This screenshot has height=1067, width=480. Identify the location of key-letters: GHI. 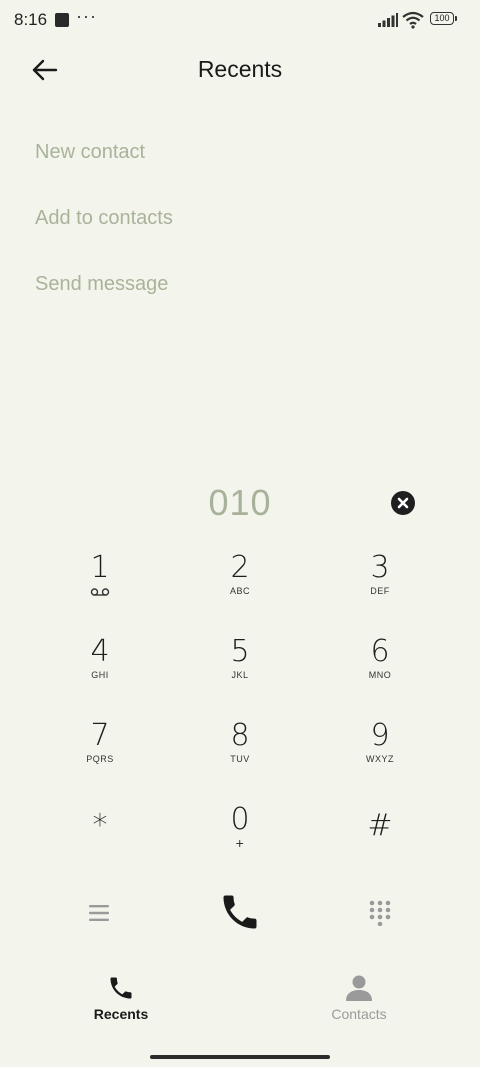
(100, 675).